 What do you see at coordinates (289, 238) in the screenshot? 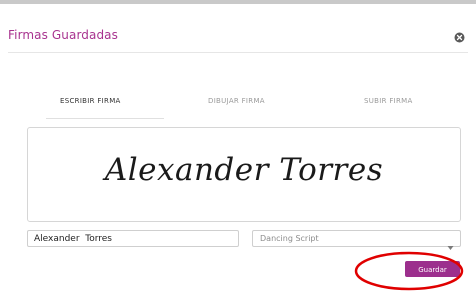
I see `font-select-value: Dancing Script` at bounding box center [289, 238].